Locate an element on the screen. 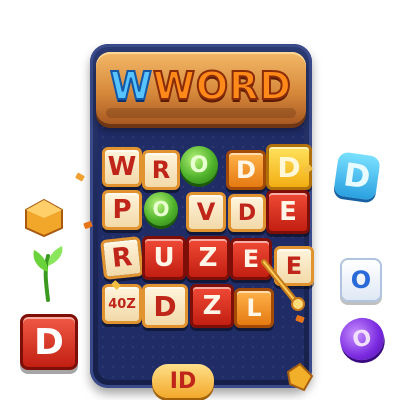  floating-letter: ID is located at coordinates (183, 381).